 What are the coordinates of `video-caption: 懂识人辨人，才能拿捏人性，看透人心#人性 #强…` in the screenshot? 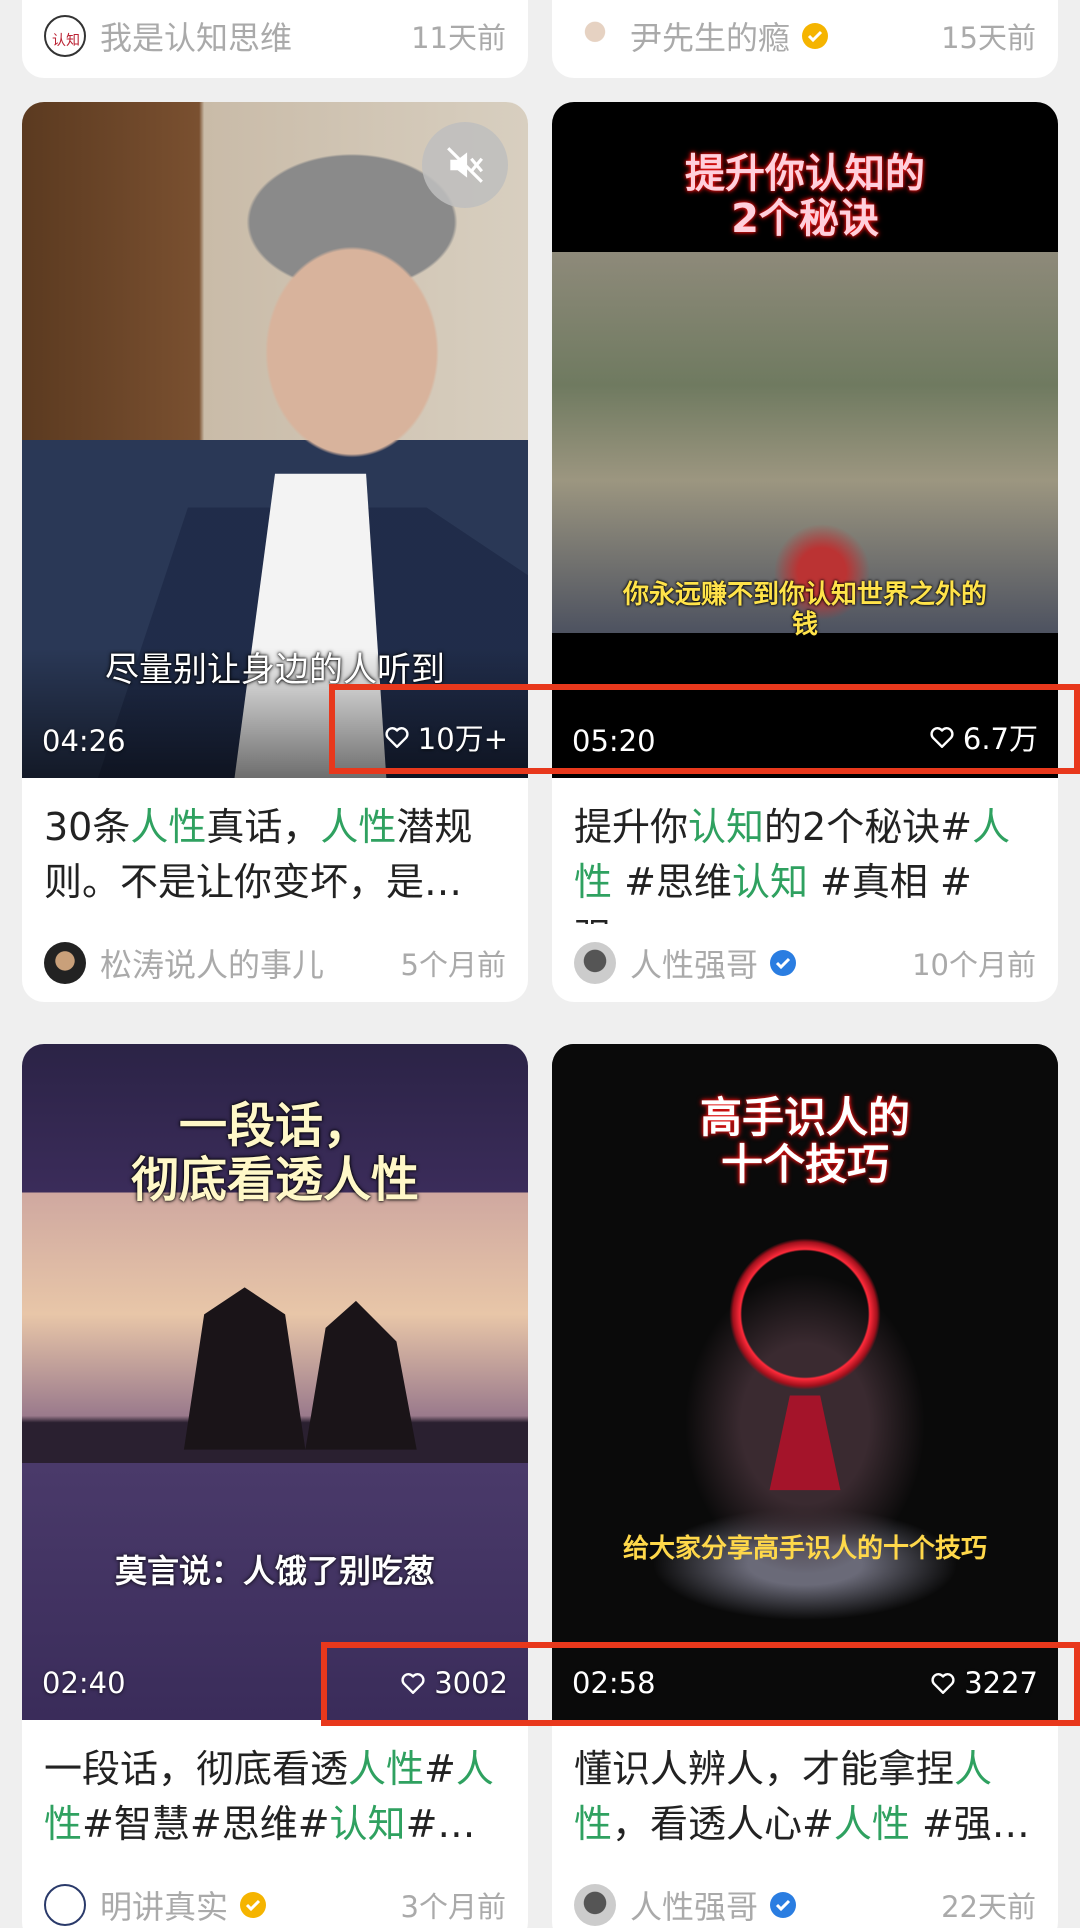 It's located at (805, 1793).